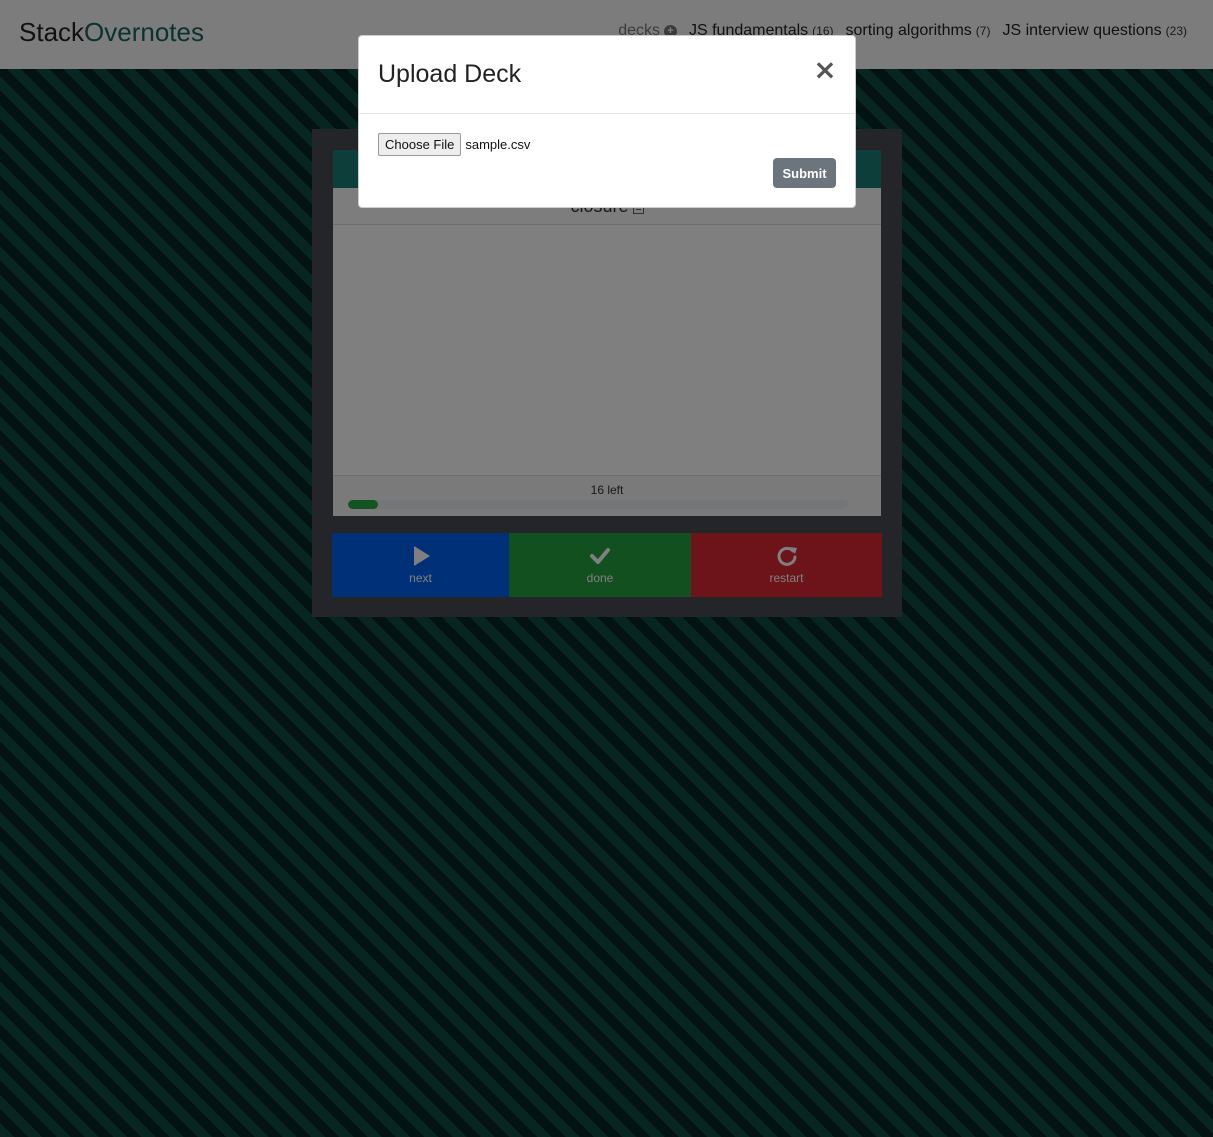  Describe the element at coordinates (450, 74) in the screenshot. I see `modal-title: Upload Deck` at that location.